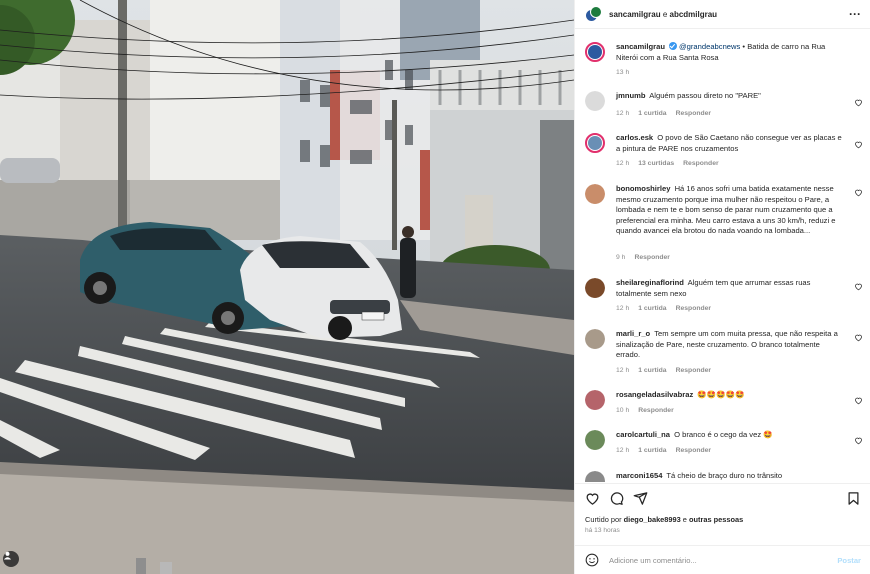 This screenshot has width=870, height=574. What do you see at coordinates (709, 46) in the screenshot?
I see `caption-mention-link: @grandeabcnews` at bounding box center [709, 46].